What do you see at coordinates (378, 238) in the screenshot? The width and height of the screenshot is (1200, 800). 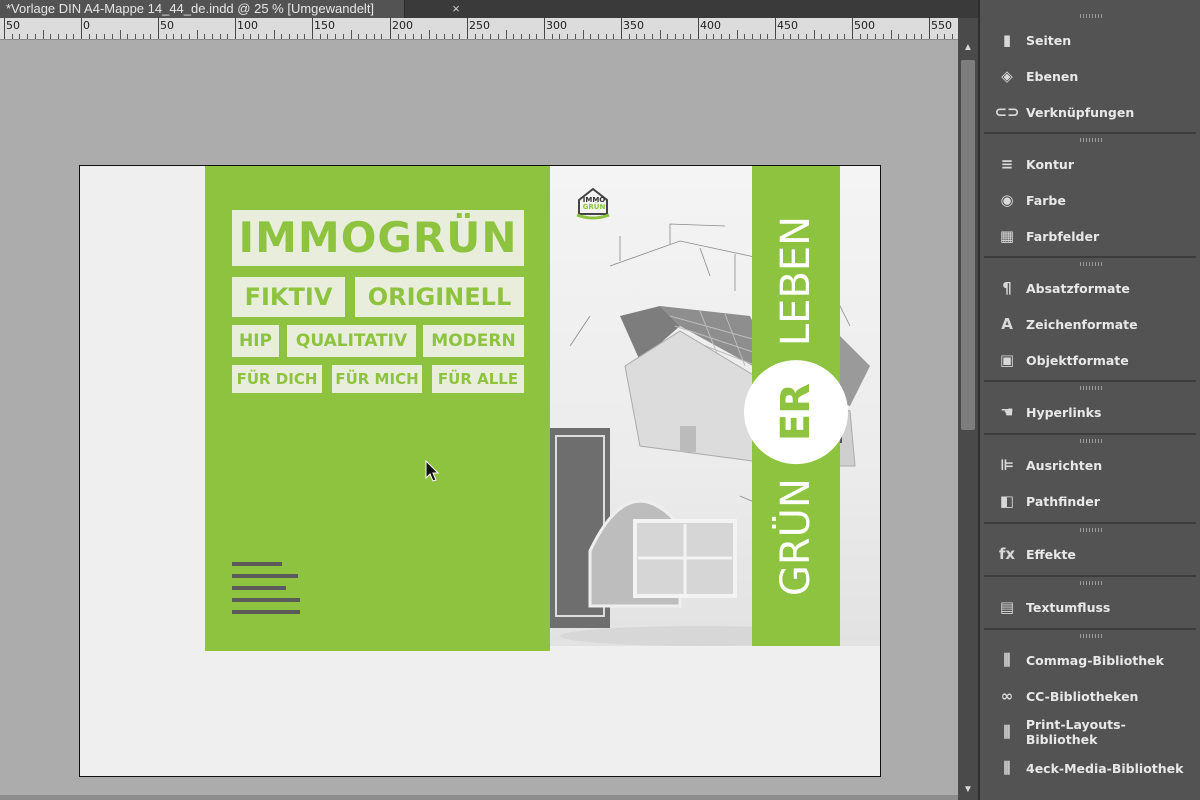 I see `brand-headline: IMMOGRÜN` at bounding box center [378, 238].